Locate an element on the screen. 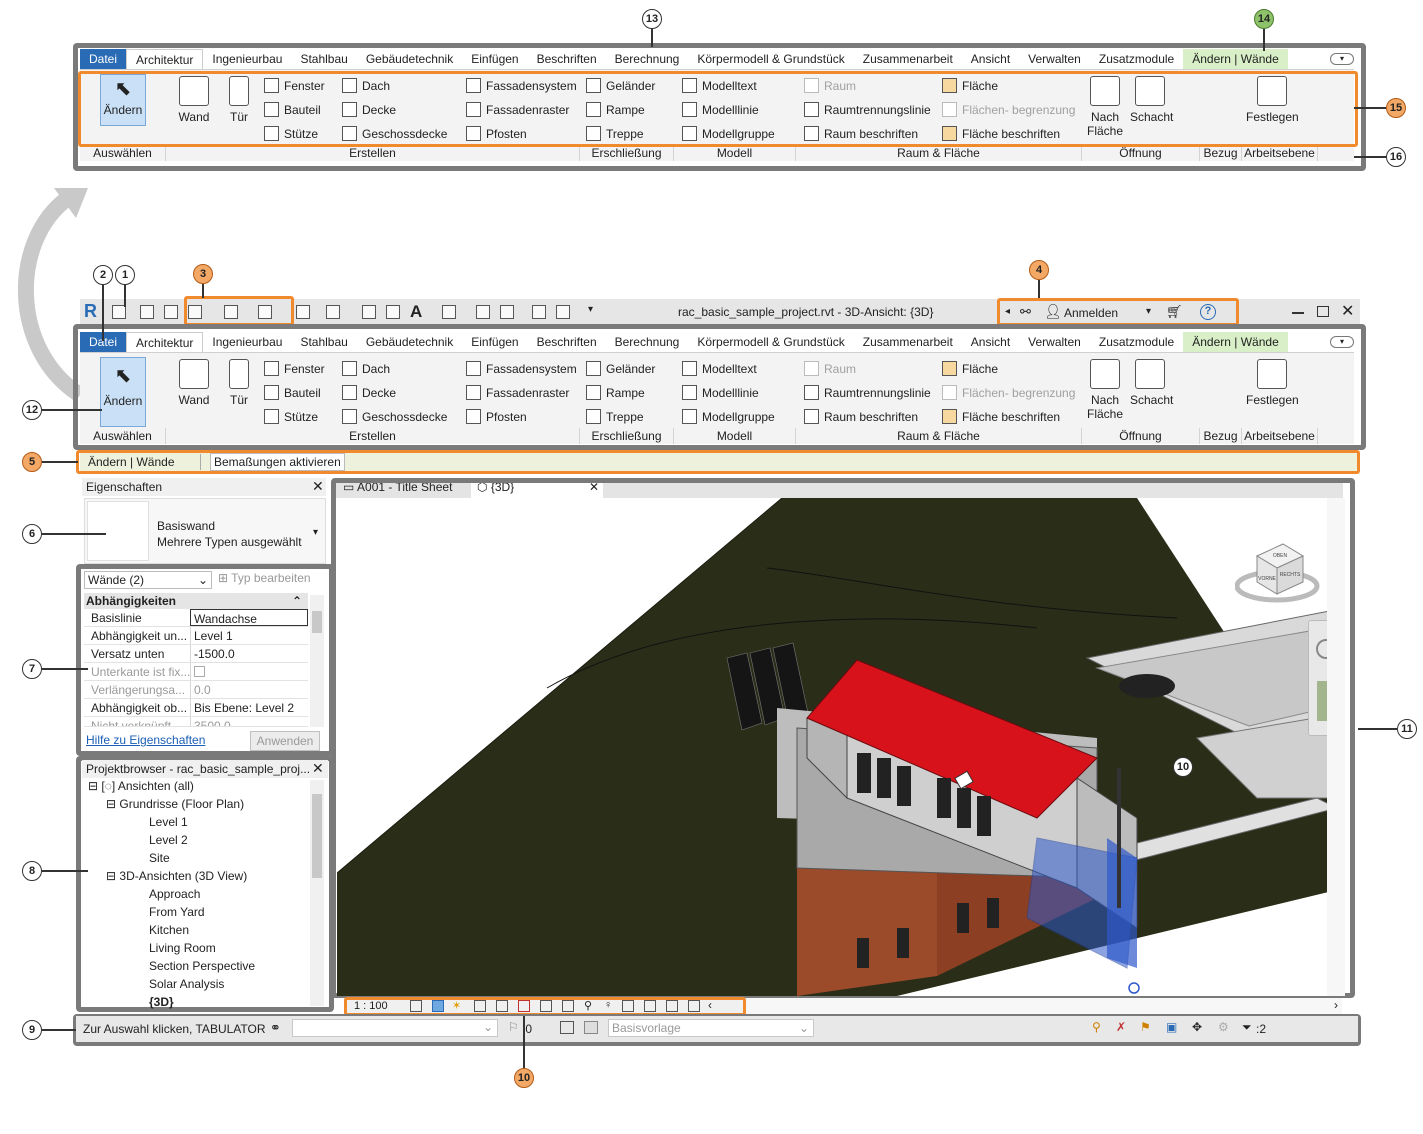 The image size is (1423, 1134). constraints-icon is located at coordinates (672, 1006).